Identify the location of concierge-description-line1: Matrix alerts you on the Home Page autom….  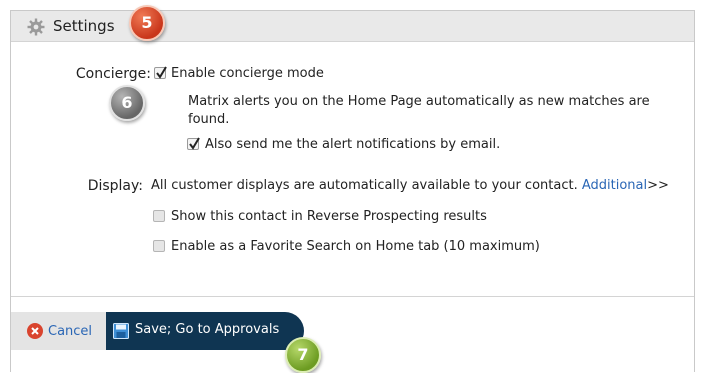
(419, 101).